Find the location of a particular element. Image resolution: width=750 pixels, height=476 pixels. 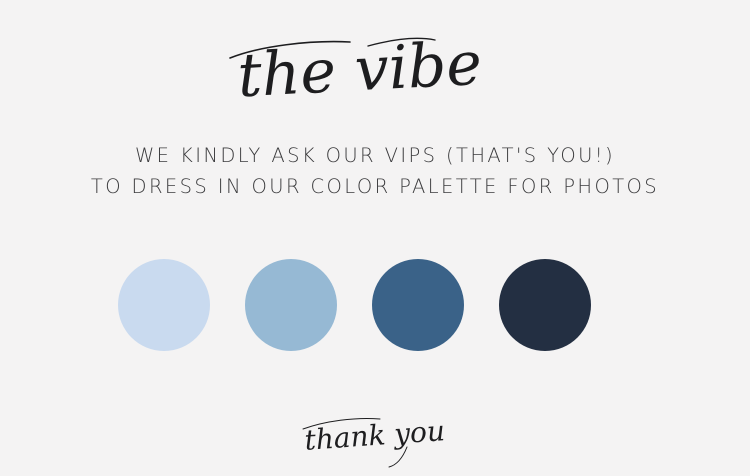

signoff: thank you is located at coordinates (374, 441).